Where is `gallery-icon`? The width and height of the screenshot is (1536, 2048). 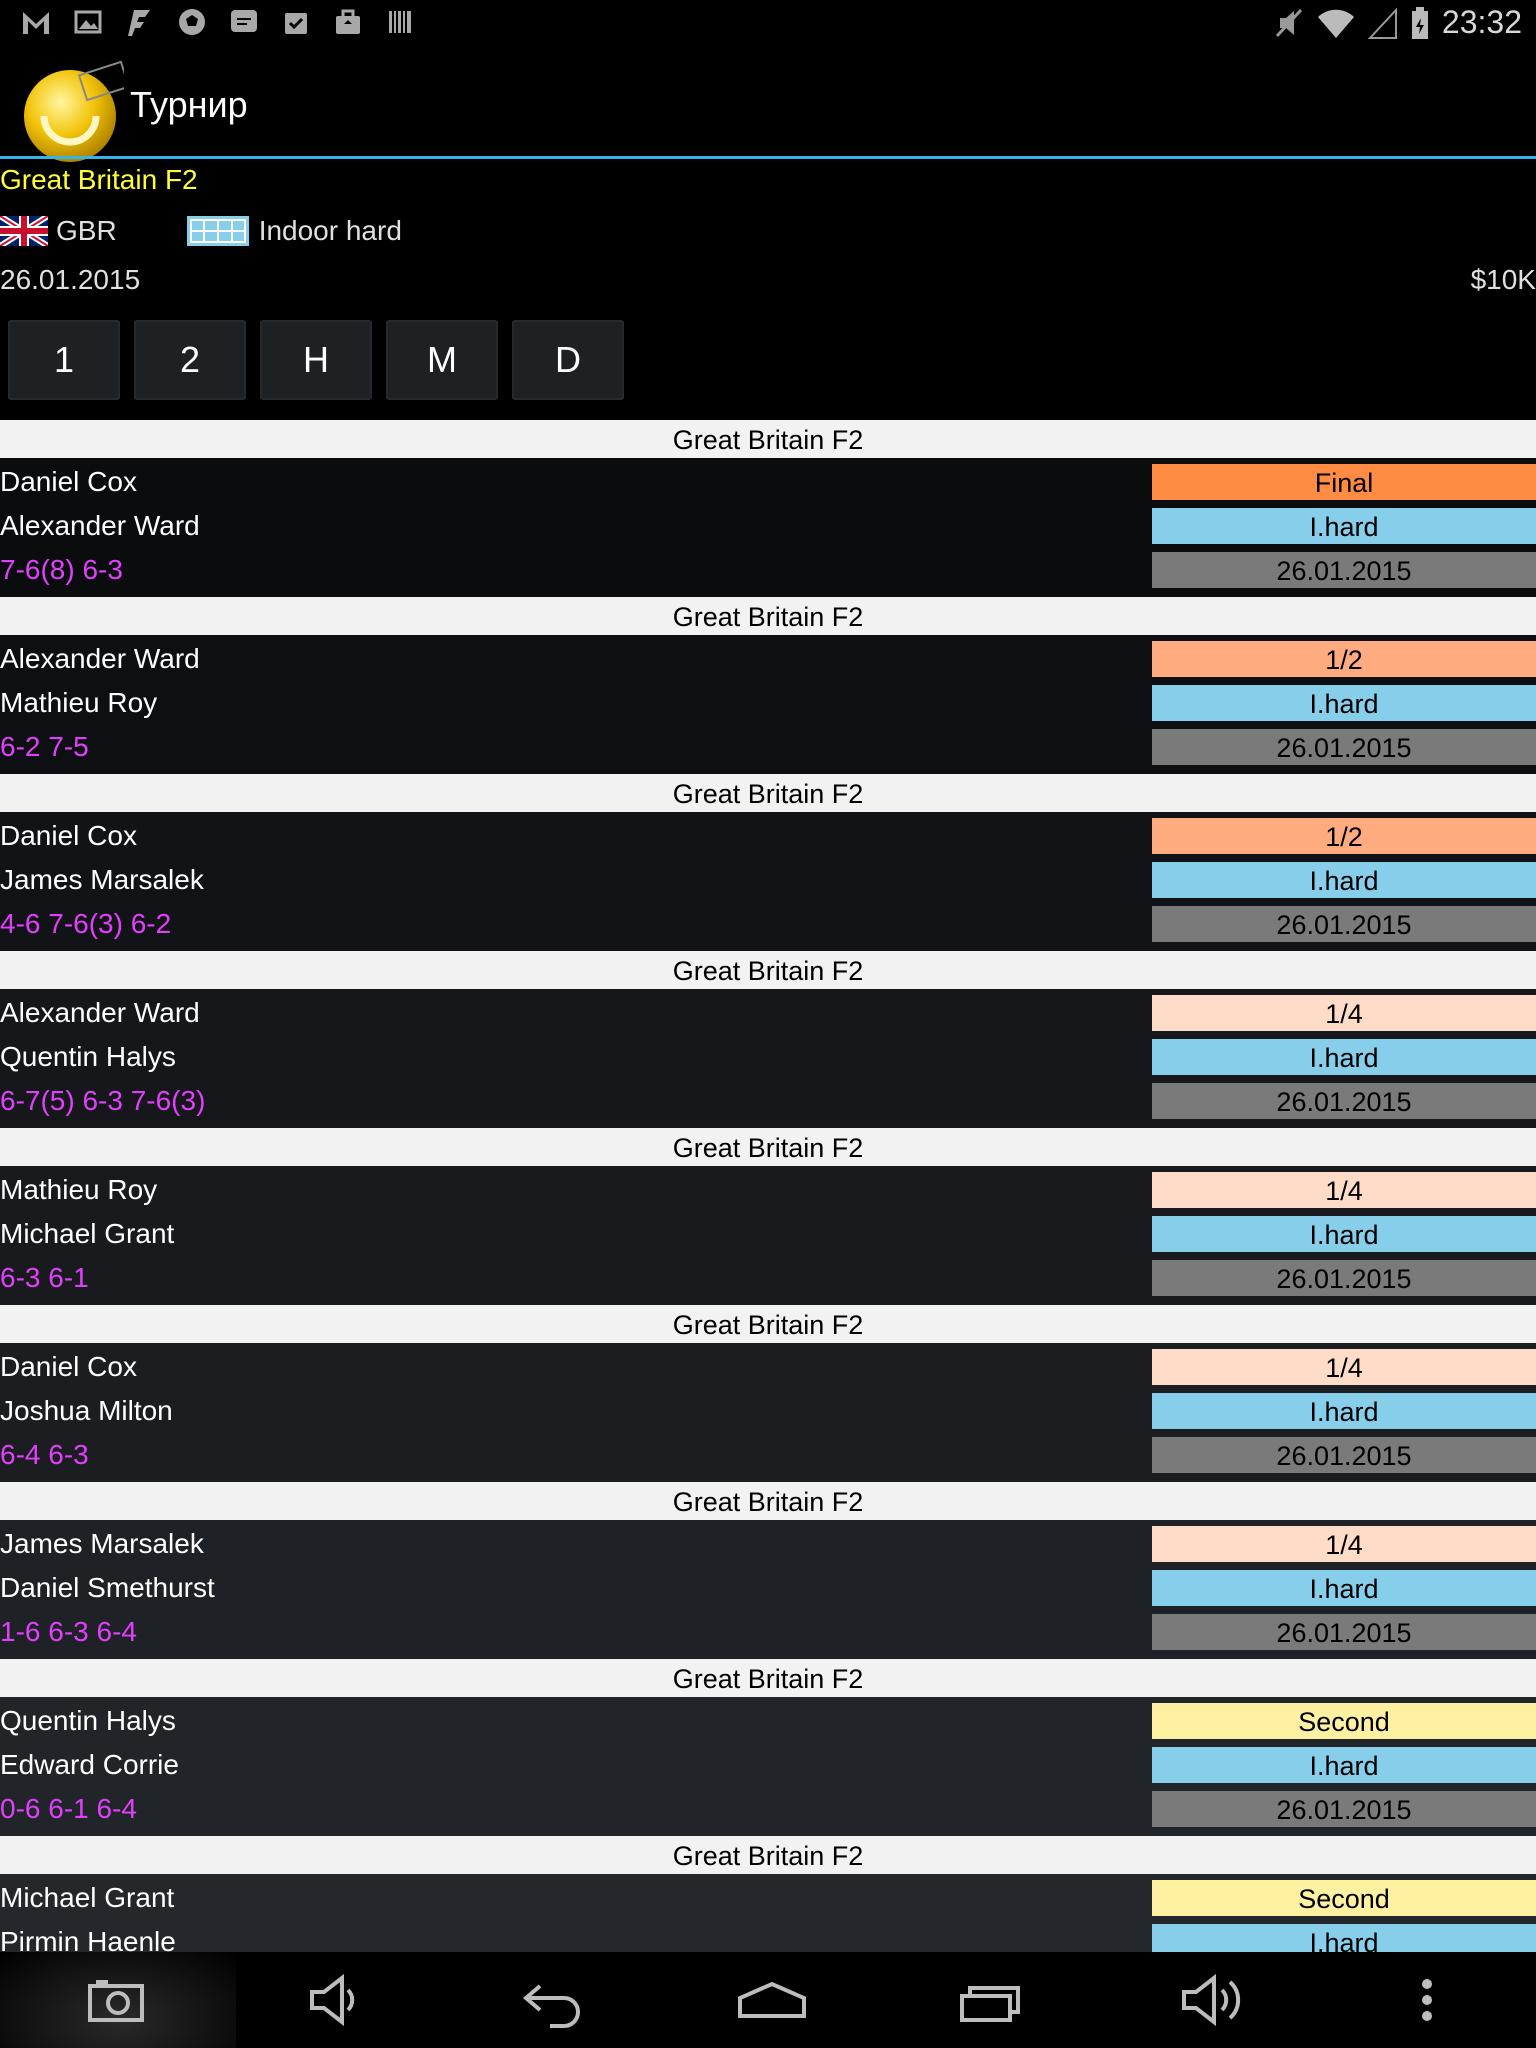
gallery-icon is located at coordinates (88, 22).